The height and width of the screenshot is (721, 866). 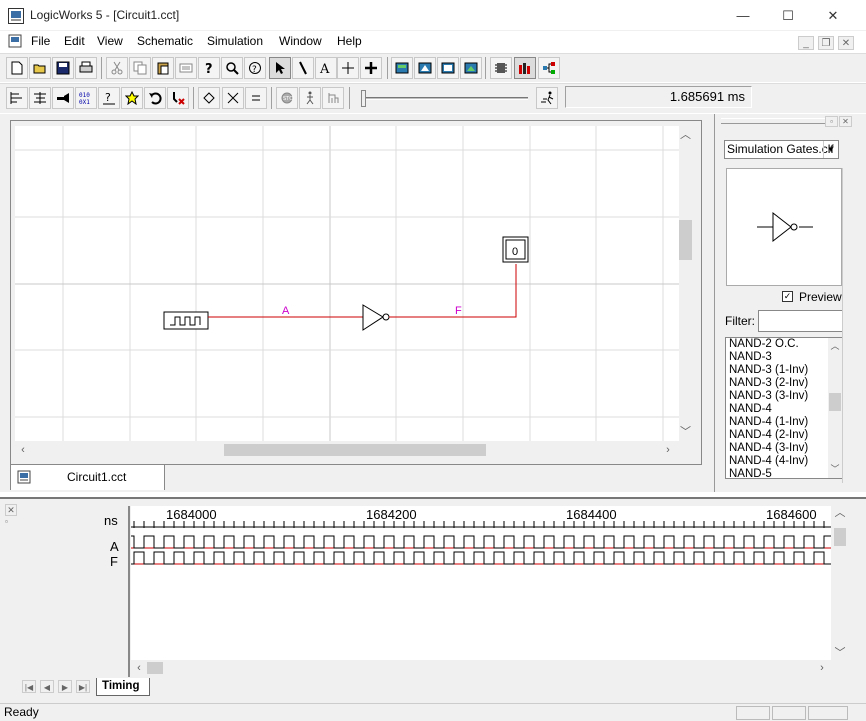 I want to click on prev-tab-button: ◀, so click(x=47, y=686).